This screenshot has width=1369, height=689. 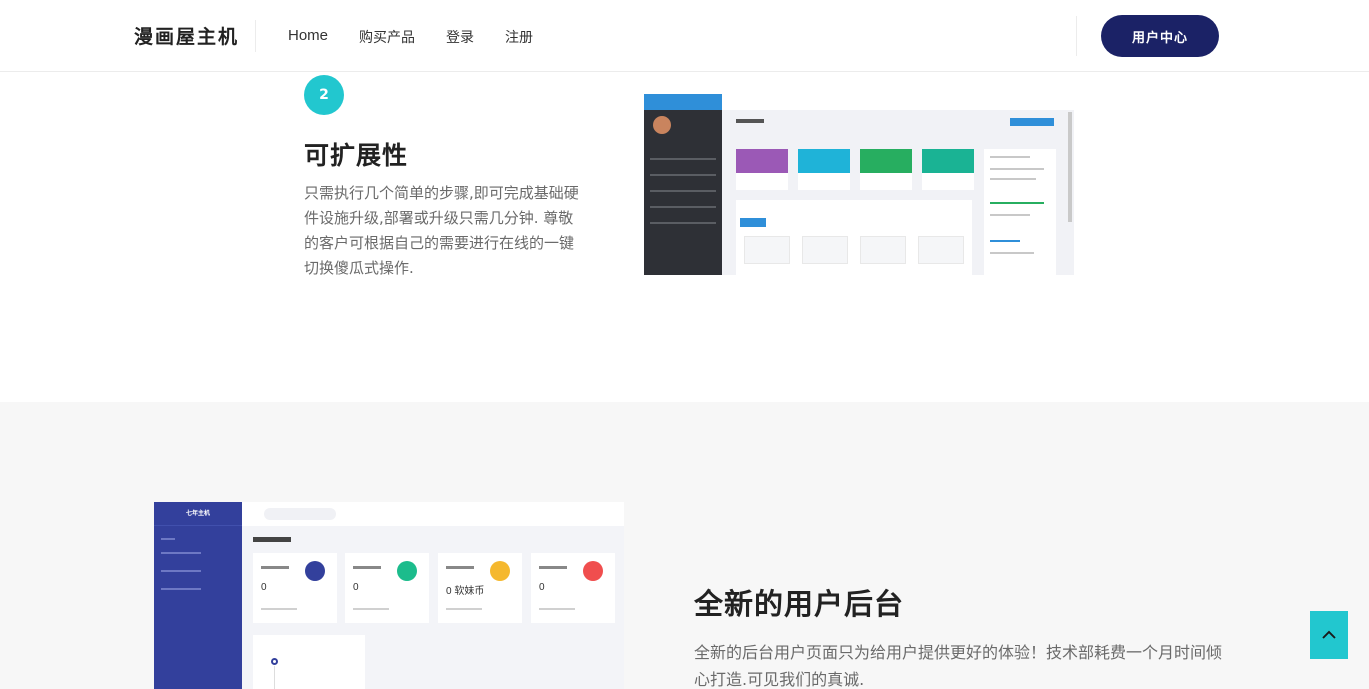 What do you see at coordinates (387, 37) in the screenshot?
I see `nav-buy-products: 购买产品` at bounding box center [387, 37].